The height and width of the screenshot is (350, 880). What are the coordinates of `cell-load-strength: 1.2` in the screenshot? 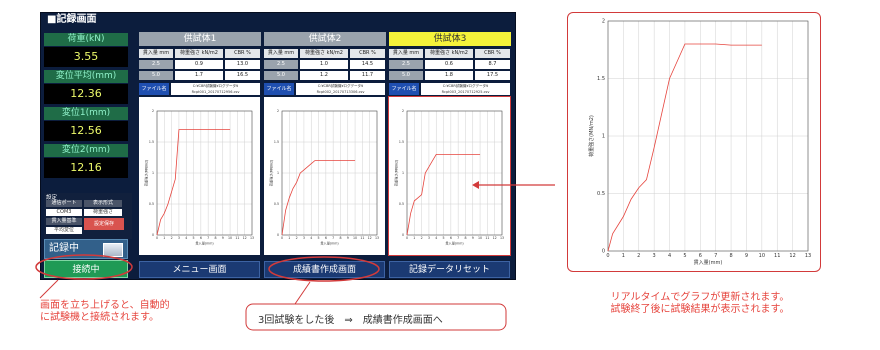 It's located at (324, 75).